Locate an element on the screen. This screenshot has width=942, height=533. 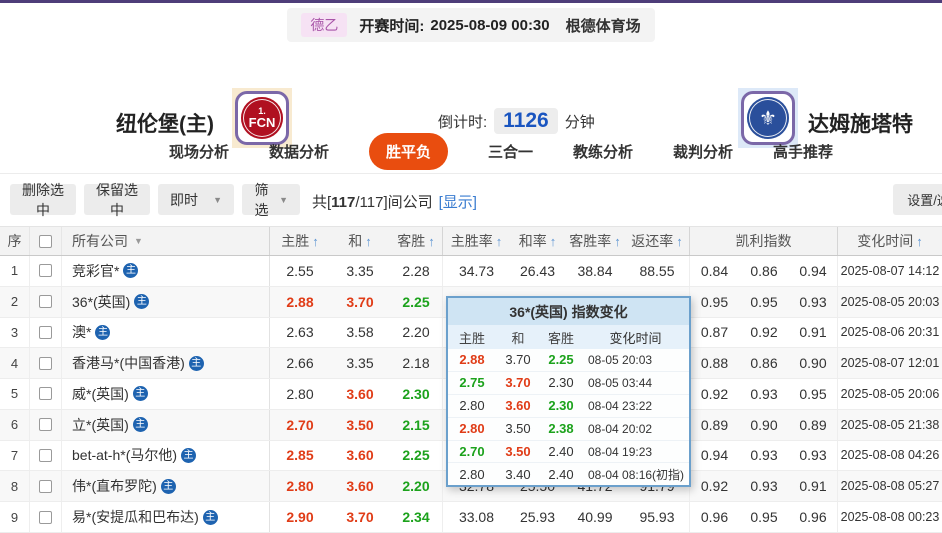
home-rate: 33.08 is located at coordinates (476, 517).